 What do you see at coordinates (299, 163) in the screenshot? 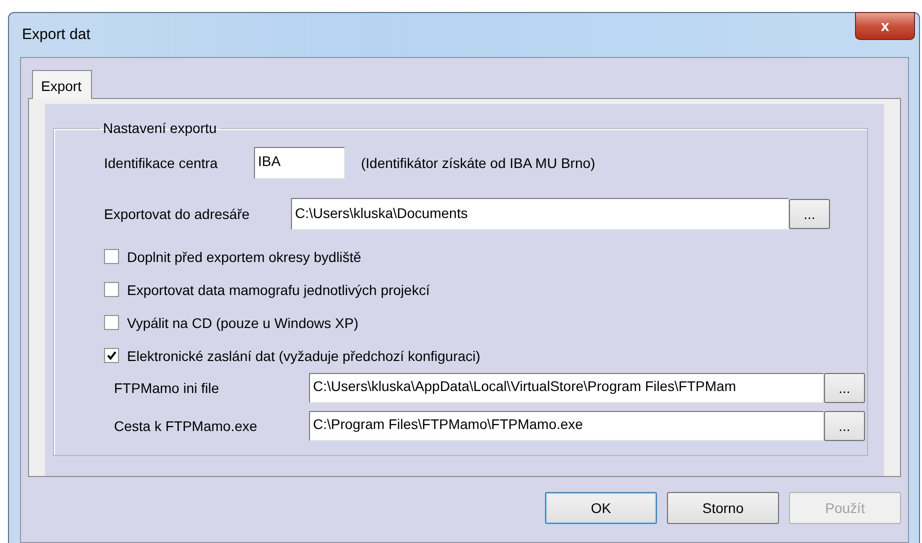
I see `input-field: IBA` at bounding box center [299, 163].